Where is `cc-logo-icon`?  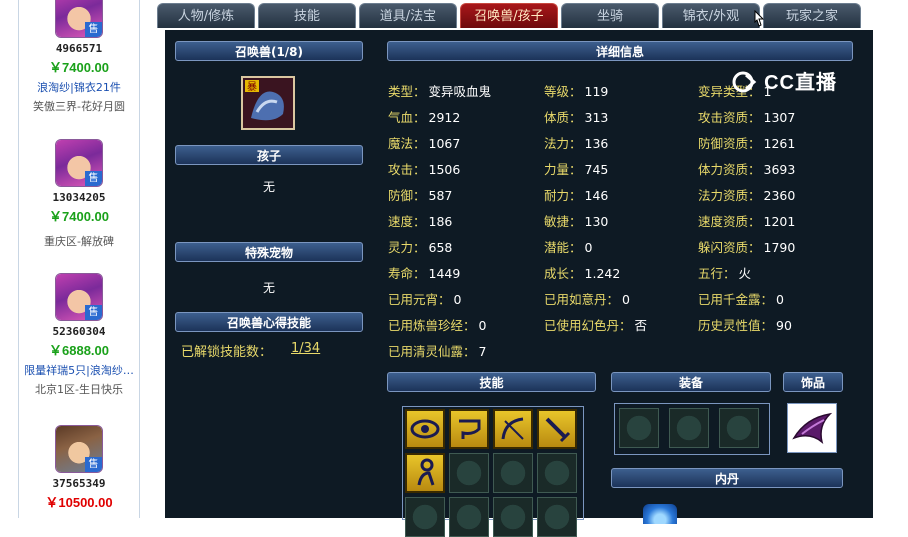 cc-logo-icon is located at coordinates (744, 82).